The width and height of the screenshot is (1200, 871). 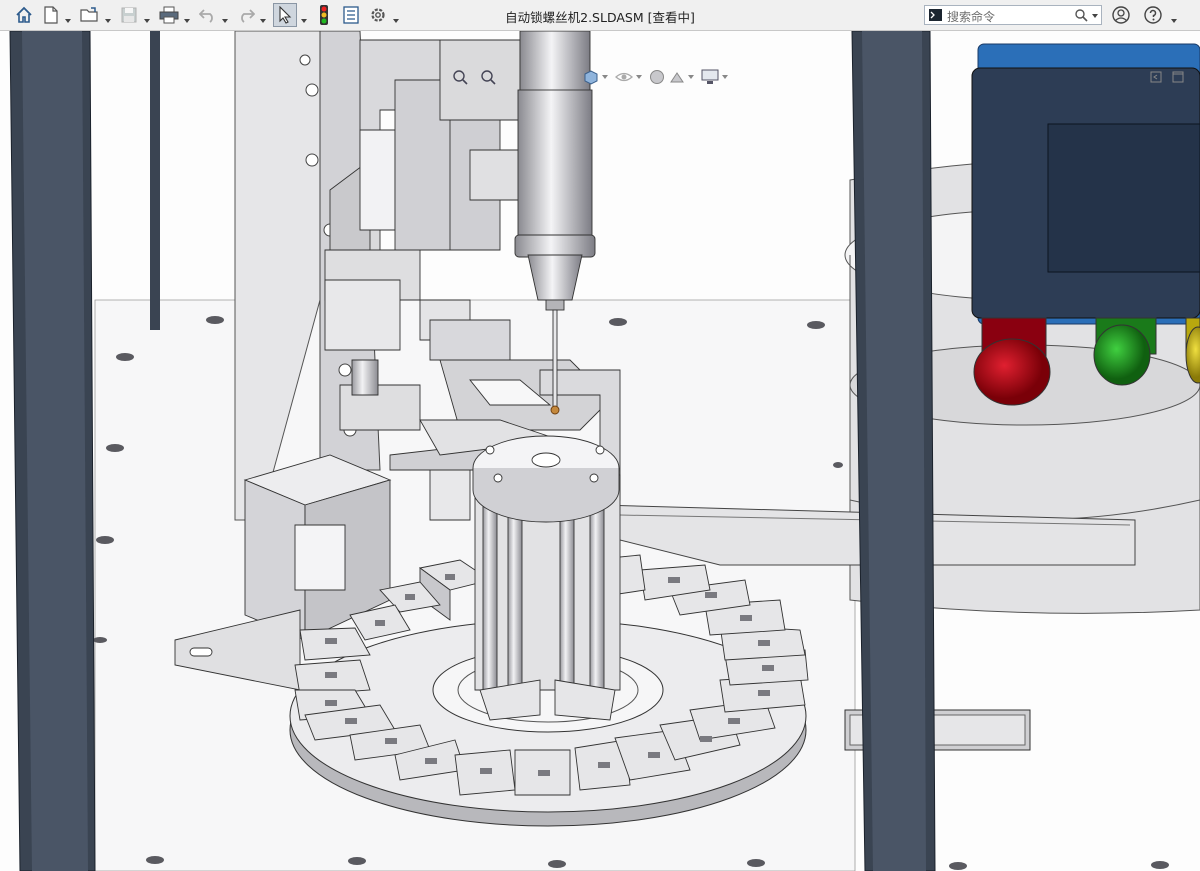 I want to click on maximize-window-icon, so click(x=1178, y=77).